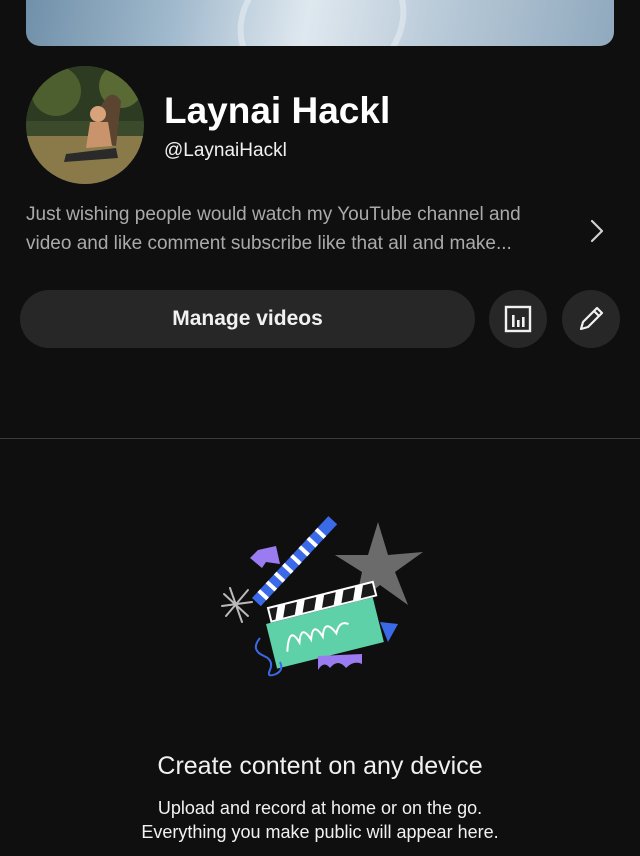 The image size is (640, 856). I want to click on empty-state-subtitle-line-1: Upload and record at home or on the go., so click(320, 808).